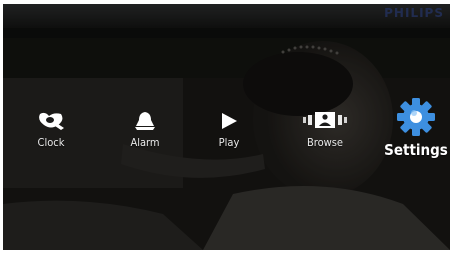 The image size is (453, 254). Describe the element at coordinates (324, 142) in the screenshot. I see `menu-item-label: Browse` at that location.